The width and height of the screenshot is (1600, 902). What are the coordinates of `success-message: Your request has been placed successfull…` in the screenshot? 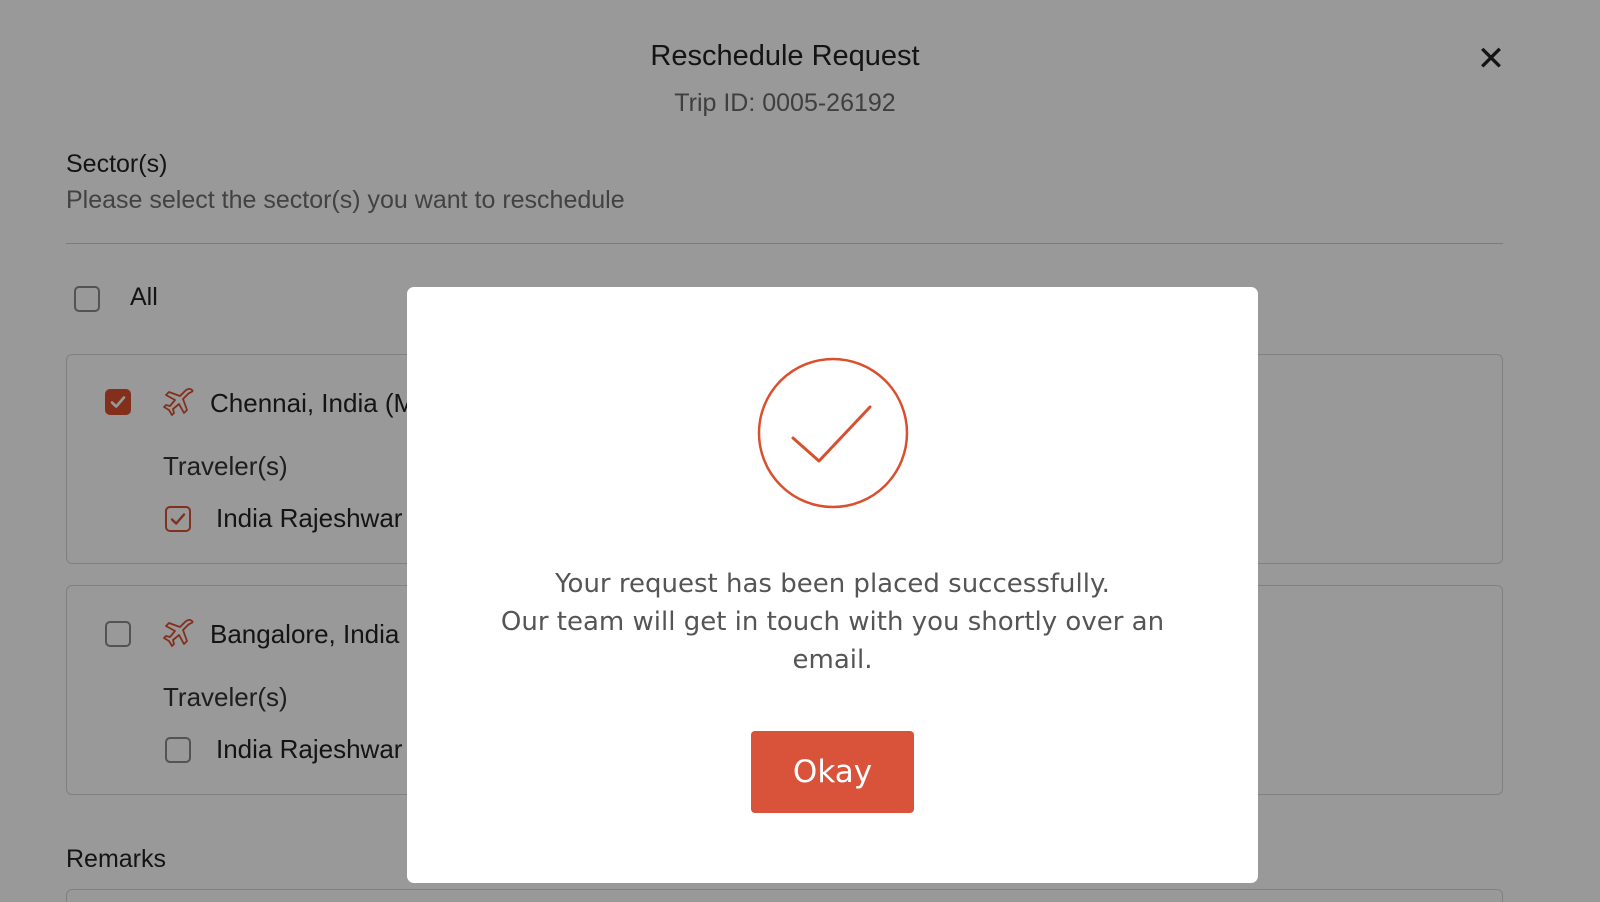 It's located at (832, 622).